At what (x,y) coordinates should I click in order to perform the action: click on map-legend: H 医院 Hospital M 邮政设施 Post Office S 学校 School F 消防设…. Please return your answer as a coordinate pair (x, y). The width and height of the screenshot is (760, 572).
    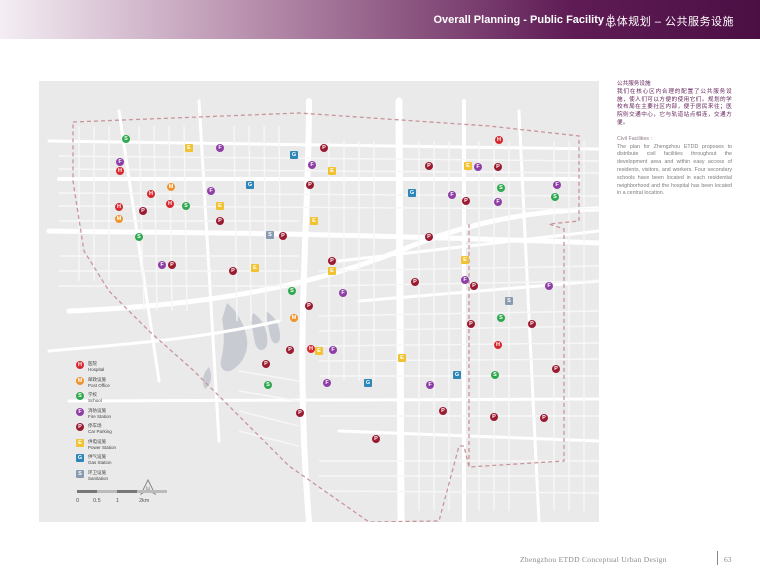
    Looking at the image, I should click on (141, 423).